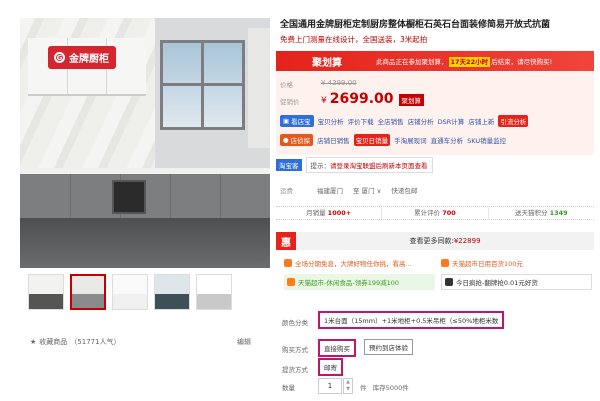 This screenshot has width=600, height=401. I want to click on color-option-selected: 1米台面（15mm）+1米地柜+0.5米吊柜（≤50%地柜米数, so click(411, 320).